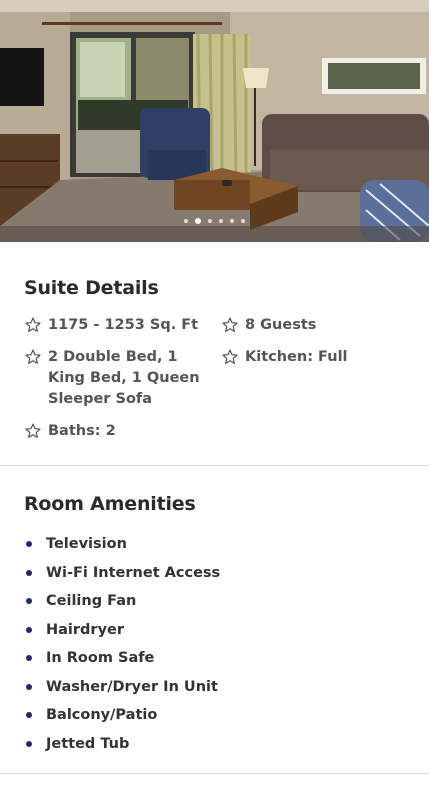 Image resolution: width=429 pixels, height=800 pixels. I want to click on list-item: Ceiling Fan, so click(122, 601).